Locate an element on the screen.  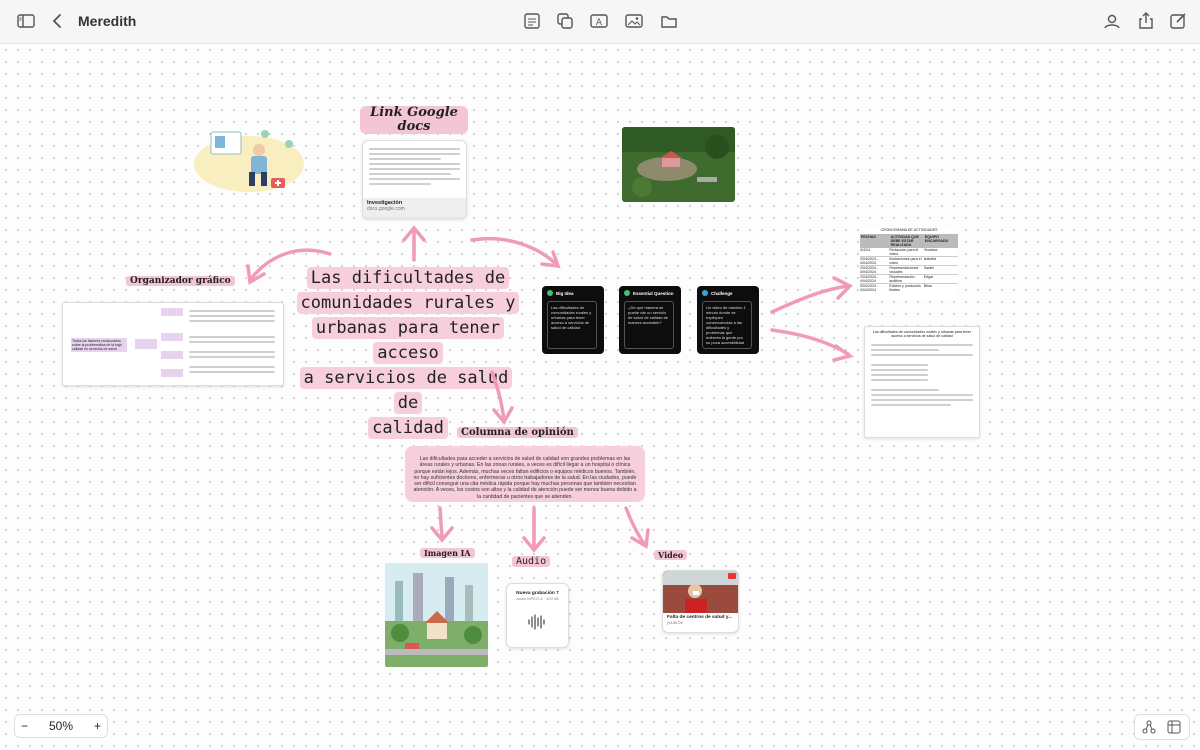
connectors-icon is located at coordinates (1149, 727).